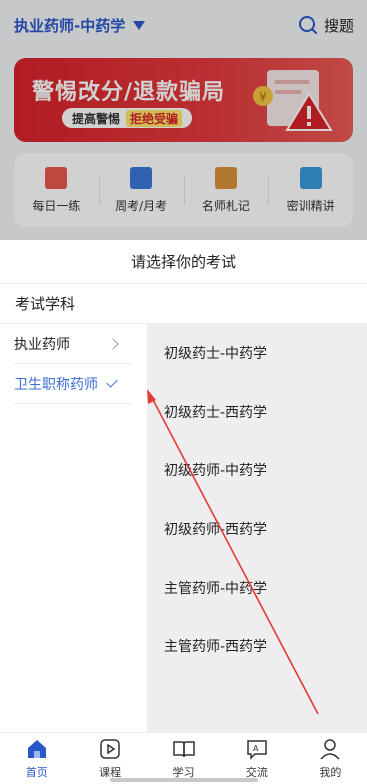 This screenshot has width=367, height=784. I want to click on home-icon, so click(36, 749).